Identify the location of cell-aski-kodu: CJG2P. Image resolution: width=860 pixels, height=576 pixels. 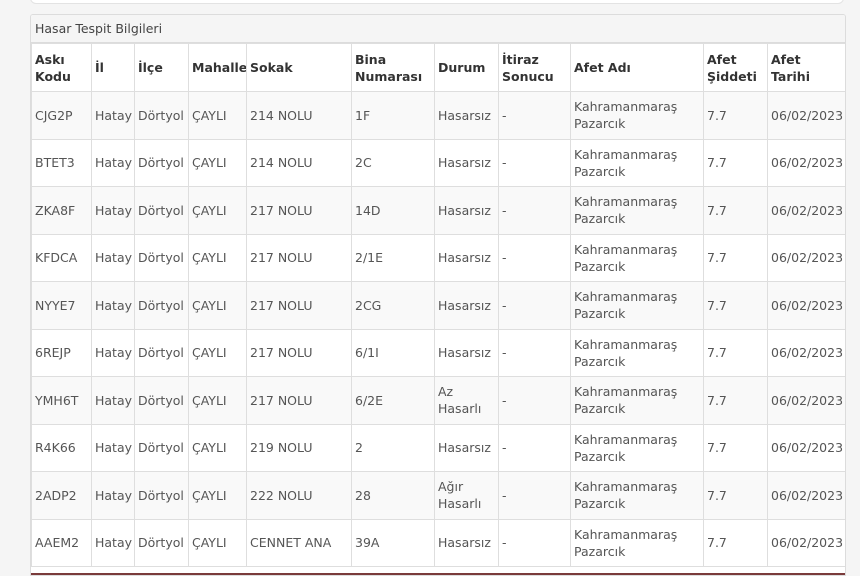
(61, 115).